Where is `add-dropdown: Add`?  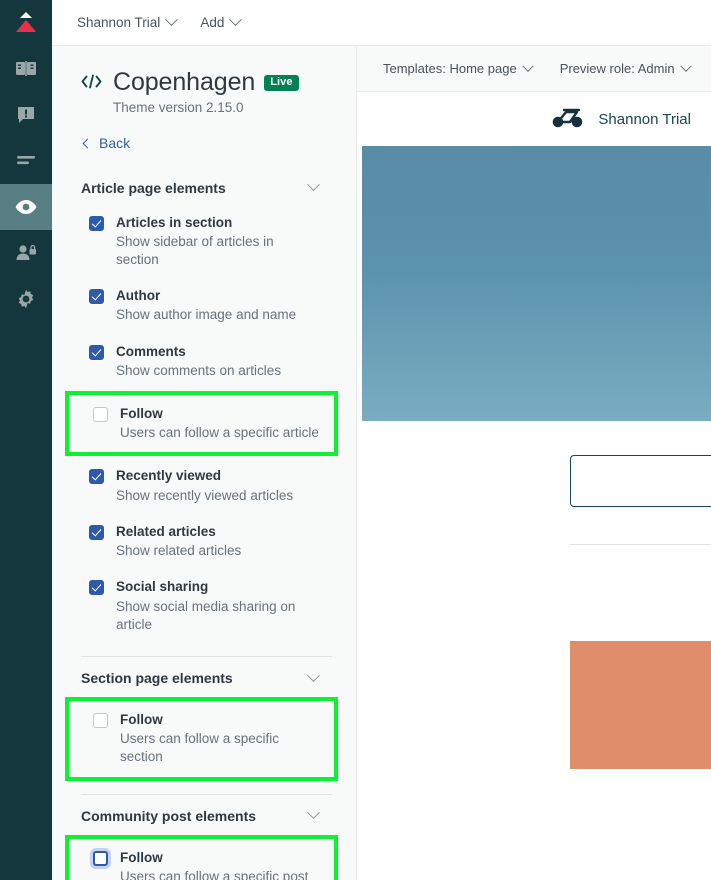 add-dropdown: Add is located at coordinates (220, 23).